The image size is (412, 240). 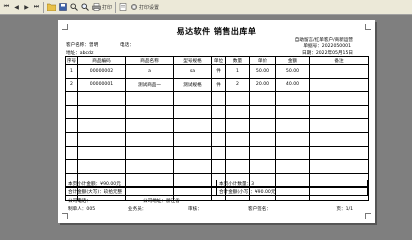 I want to click on next-page-icon: ▶, so click(x=26, y=7).